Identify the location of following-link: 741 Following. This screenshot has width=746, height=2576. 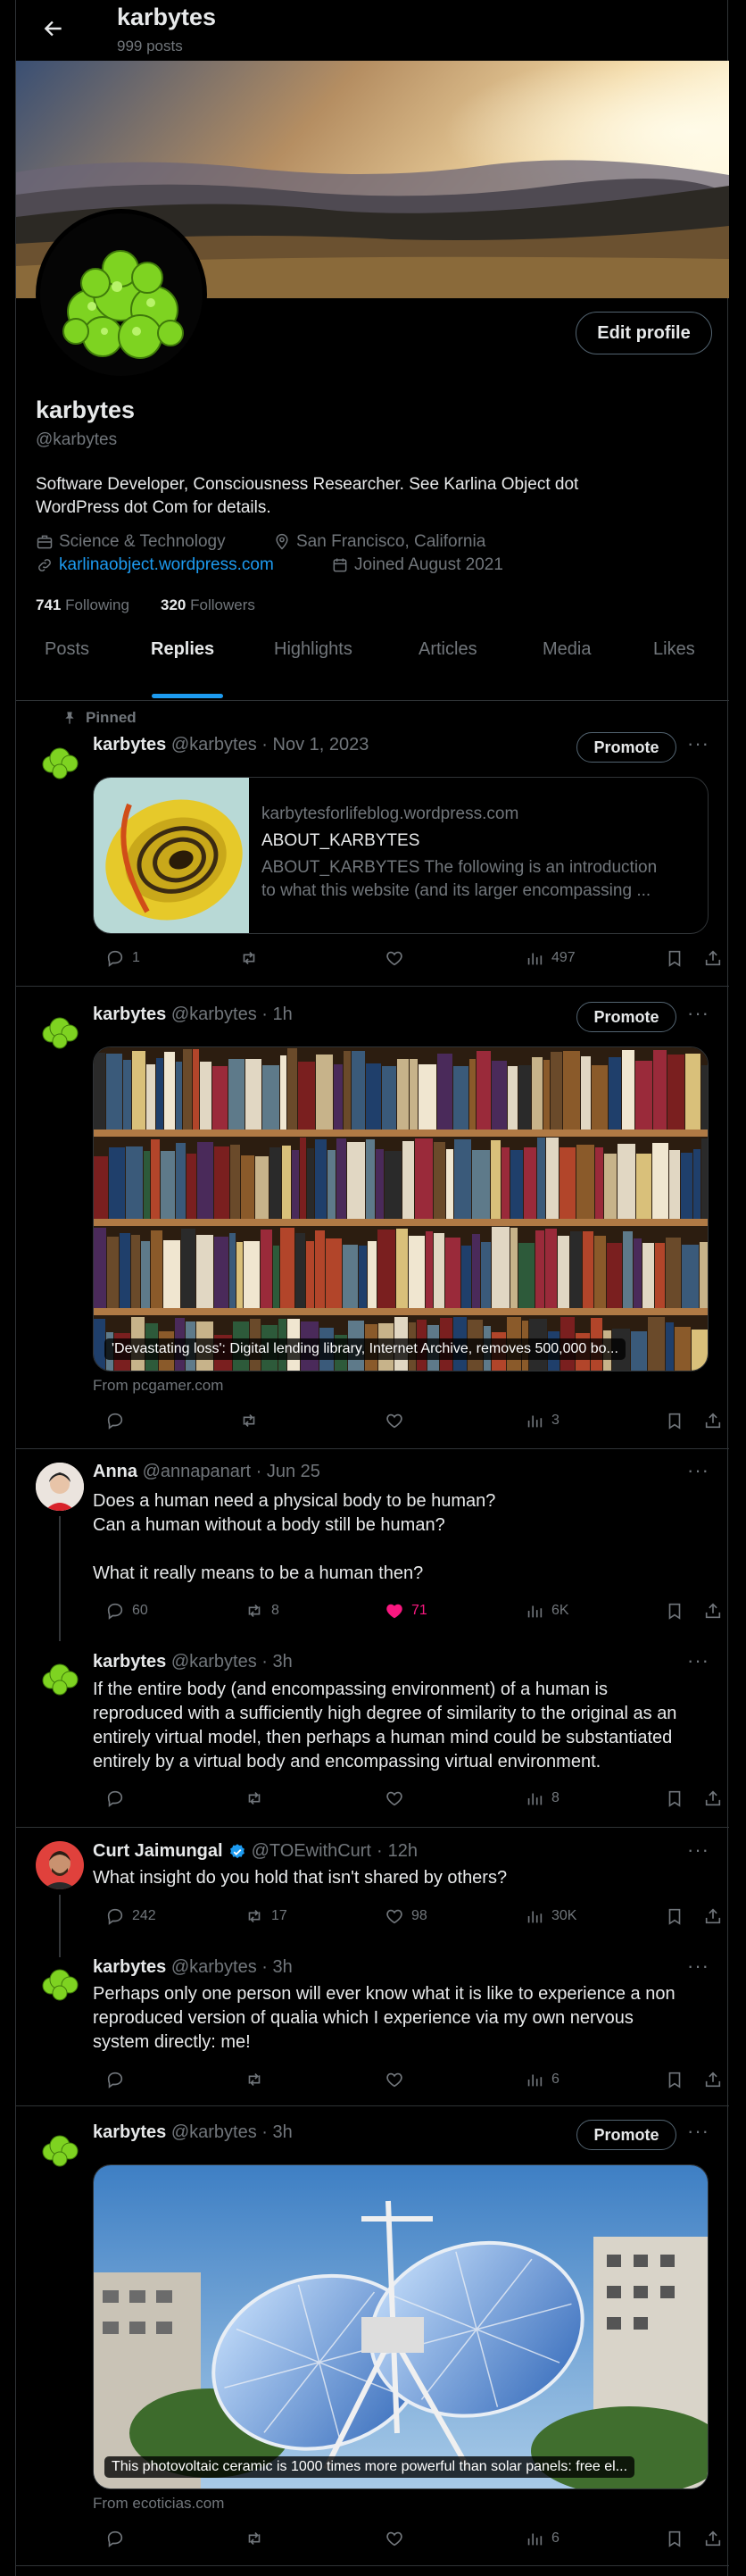
(83, 605).